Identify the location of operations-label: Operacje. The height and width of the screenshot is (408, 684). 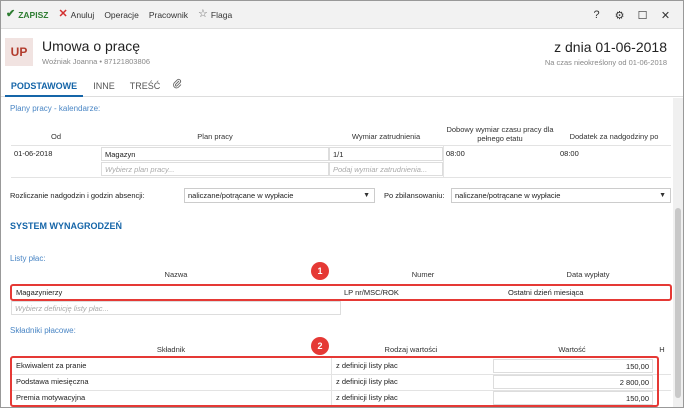
(121, 14).